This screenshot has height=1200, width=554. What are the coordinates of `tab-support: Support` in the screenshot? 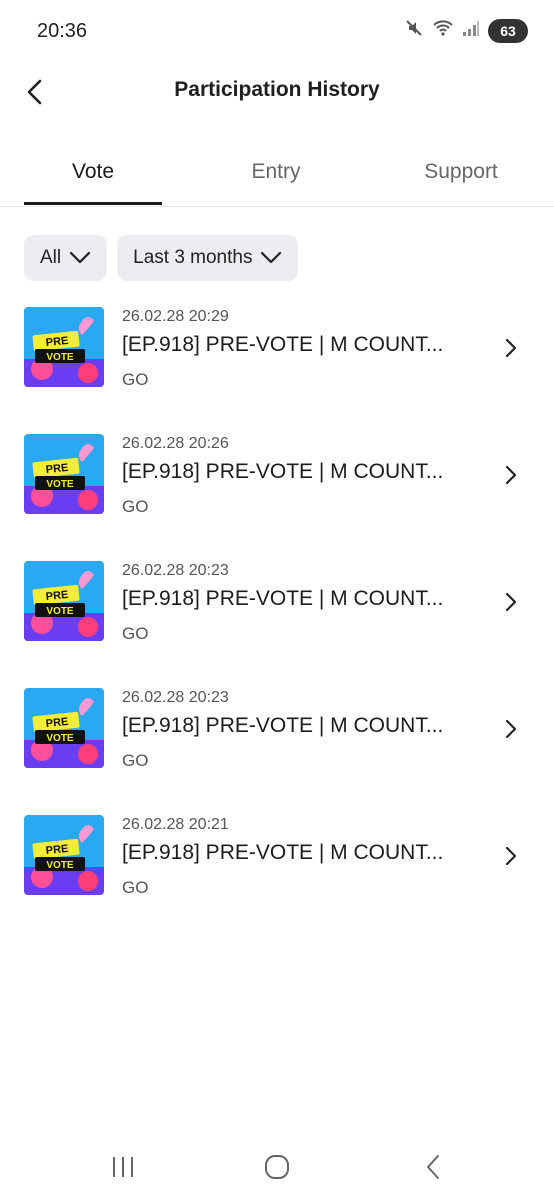 It's located at (461, 172).